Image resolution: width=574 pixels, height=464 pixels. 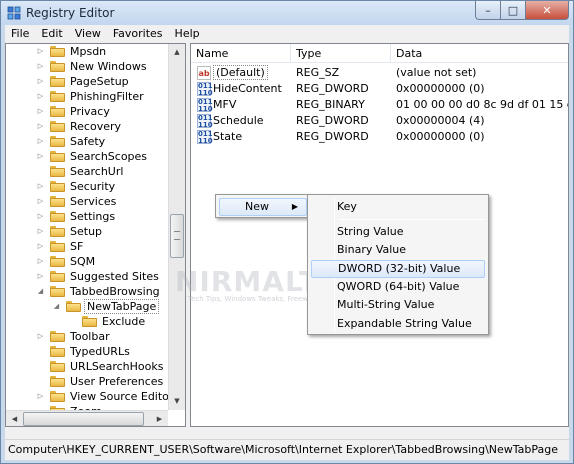 What do you see at coordinates (87, 261) in the screenshot?
I see `tree-item: ▷ SQM` at bounding box center [87, 261].